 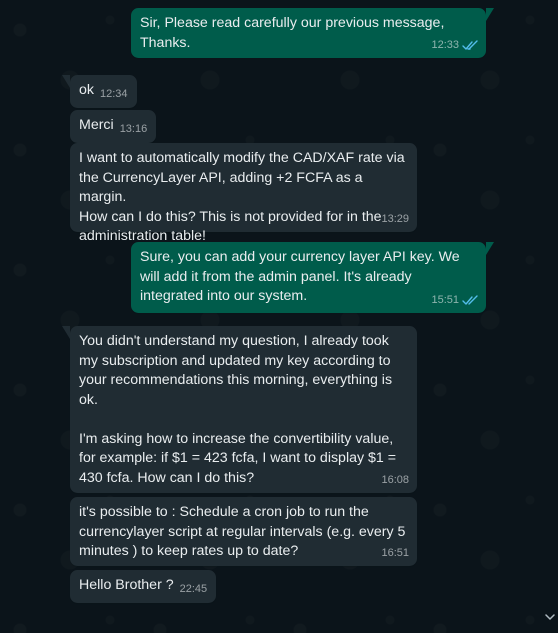 I want to click on message-incoming: Hello Brother ? 22:45, so click(x=143, y=586).